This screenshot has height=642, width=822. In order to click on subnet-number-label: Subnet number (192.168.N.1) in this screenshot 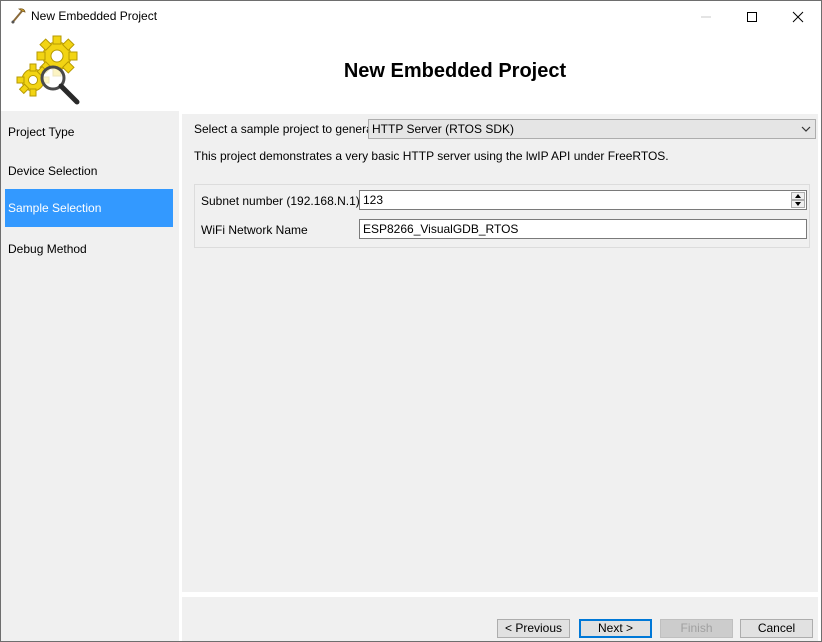, I will do `click(280, 201)`.